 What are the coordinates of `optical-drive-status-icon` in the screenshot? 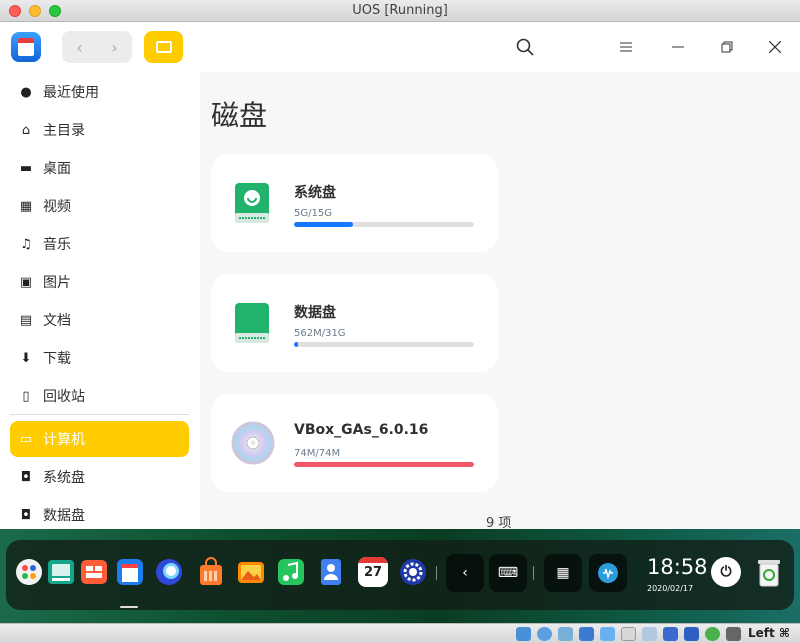 It's located at (544, 634).